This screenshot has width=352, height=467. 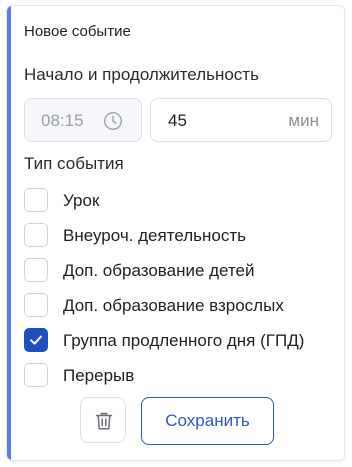 I want to click on event-type-option-extended-day-group: Группа продленного дня (ГПД), so click(x=184, y=343).